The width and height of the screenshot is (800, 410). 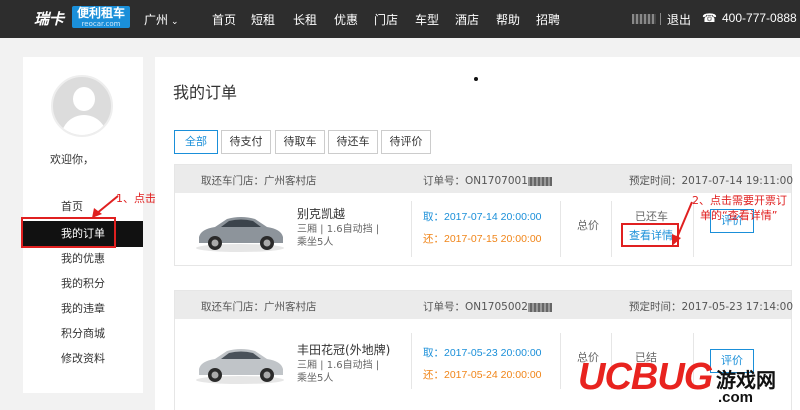 I want to click on logo-sub-text: reocar.com, so click(x=101, y=24).